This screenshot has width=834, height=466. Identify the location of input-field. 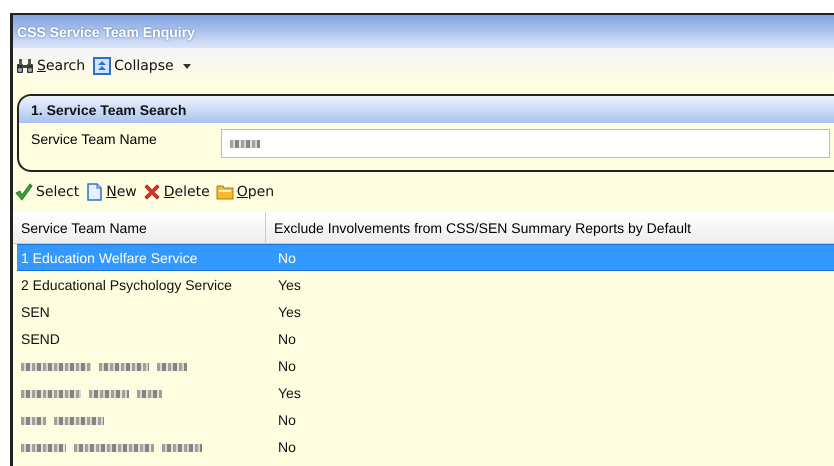
(525, 143).